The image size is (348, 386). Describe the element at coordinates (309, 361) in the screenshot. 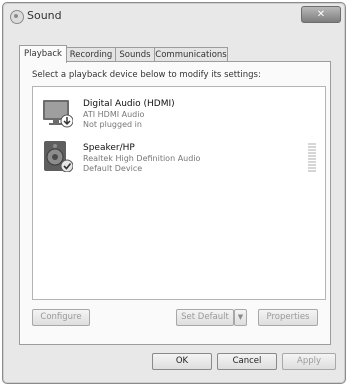

I see `apply-button: Apply` at that location.